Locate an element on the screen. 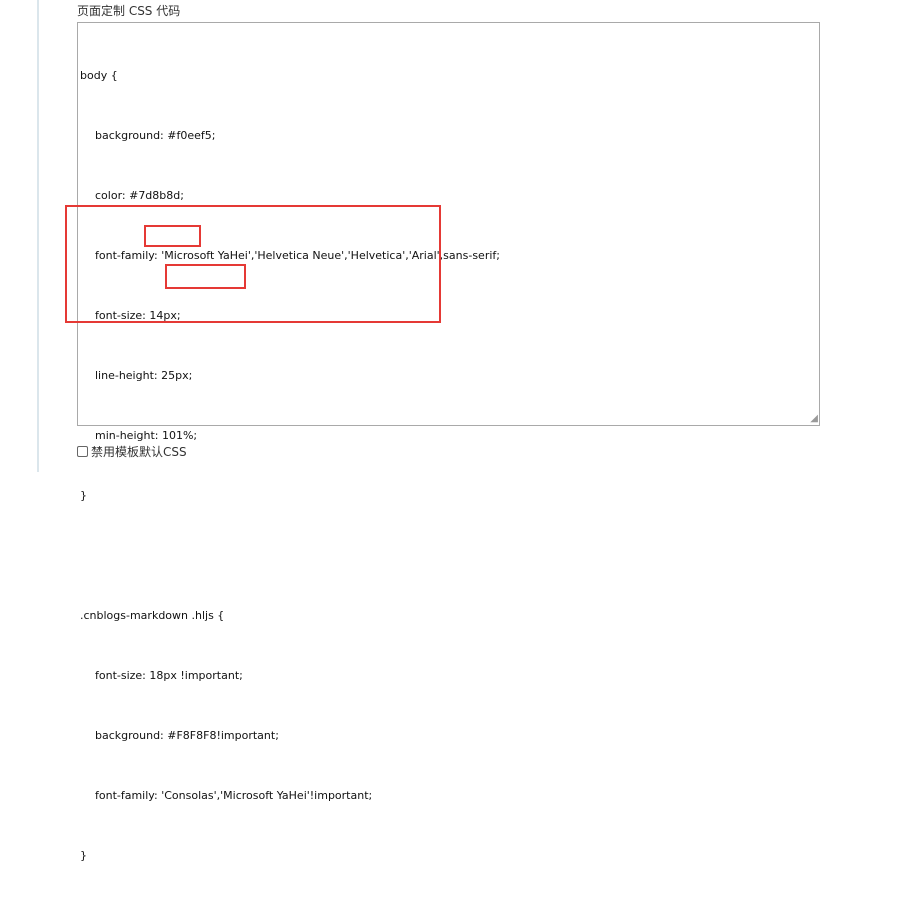 The image size is (911, 906). code-line-7: min-height: 101%; is located at coordinates (146, 435).